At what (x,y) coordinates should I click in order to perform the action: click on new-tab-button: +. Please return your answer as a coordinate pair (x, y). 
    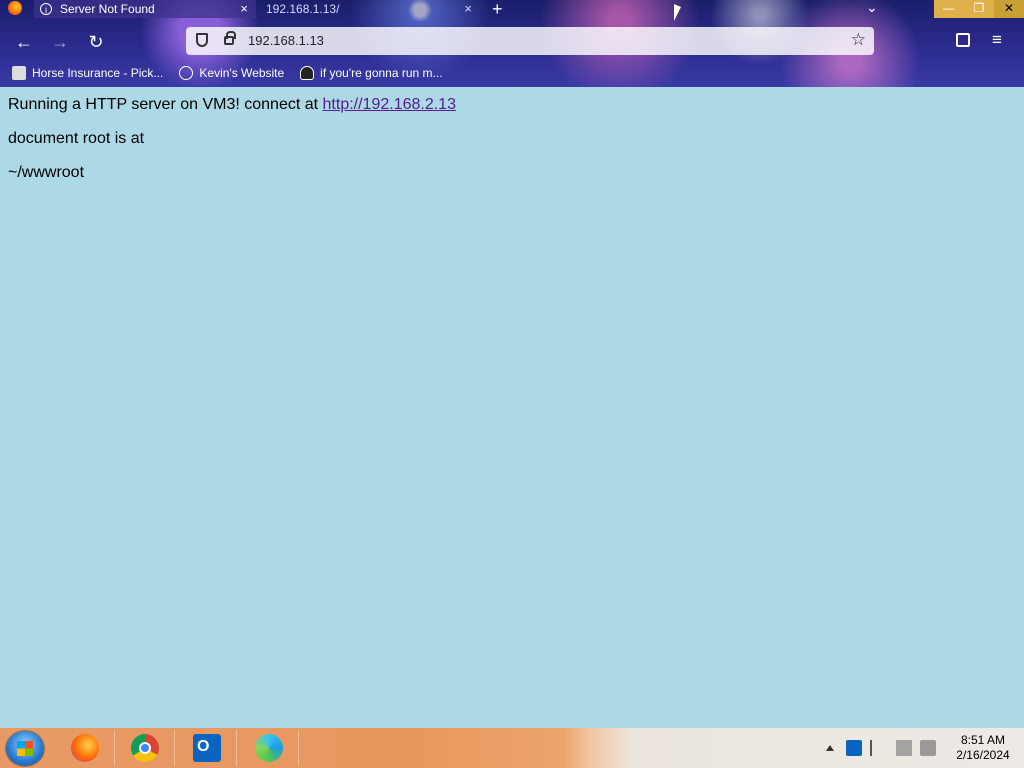
    Looking at the image, I should click on (497, 10).